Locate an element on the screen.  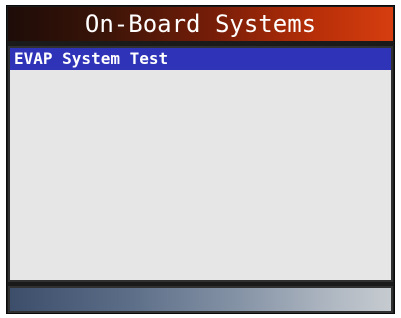
status-bar is located at coordinates (200, 299).